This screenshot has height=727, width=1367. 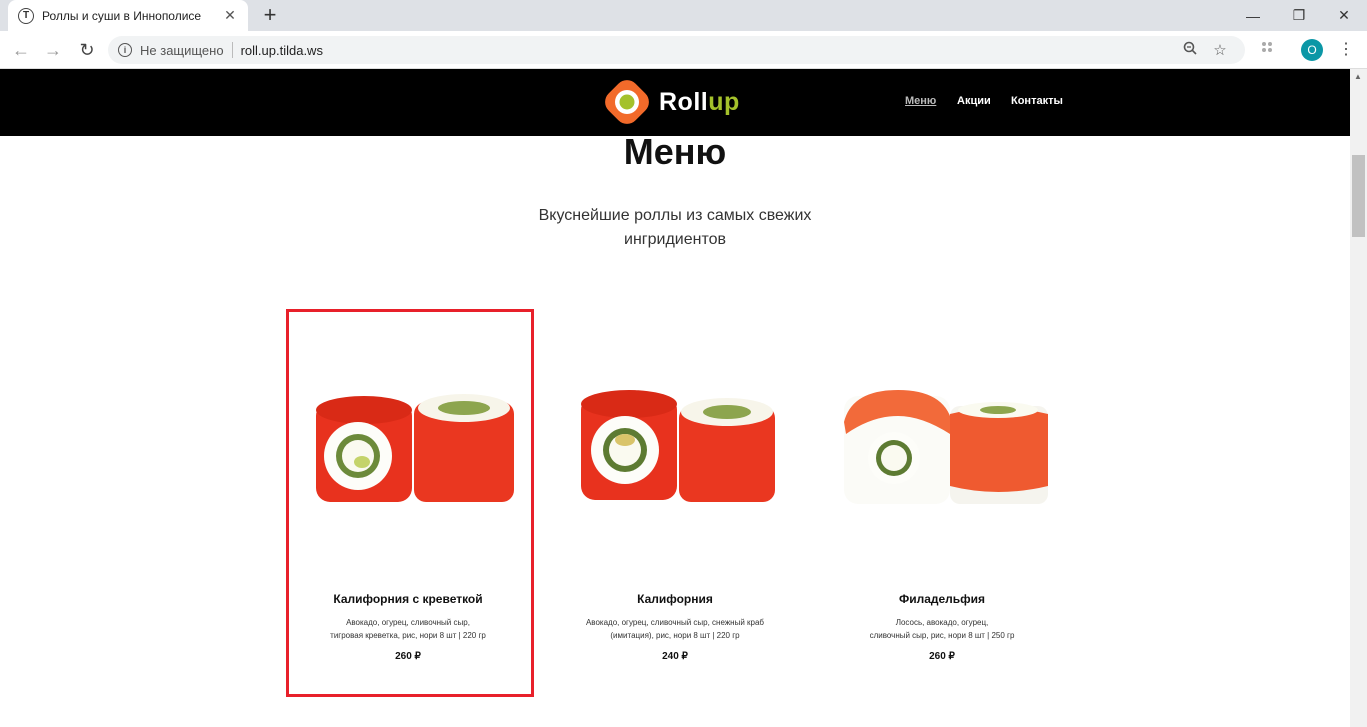 What do you see at coordinates (627, 102) in the screenshot?
I see `logo-mark-icon` at bounding box center [627, 102].